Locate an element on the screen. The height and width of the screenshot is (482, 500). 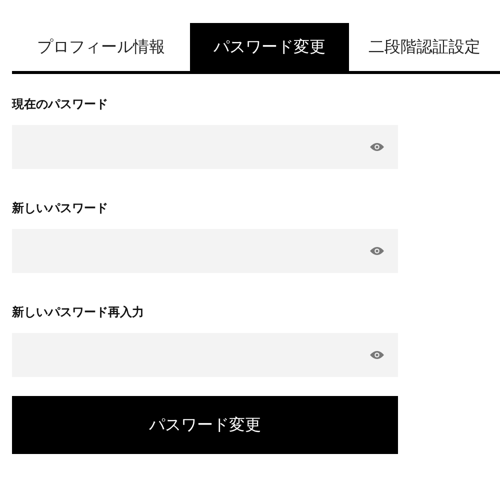
field-label: 新しいパスワード再入力 is located at coordinates (78, 312).